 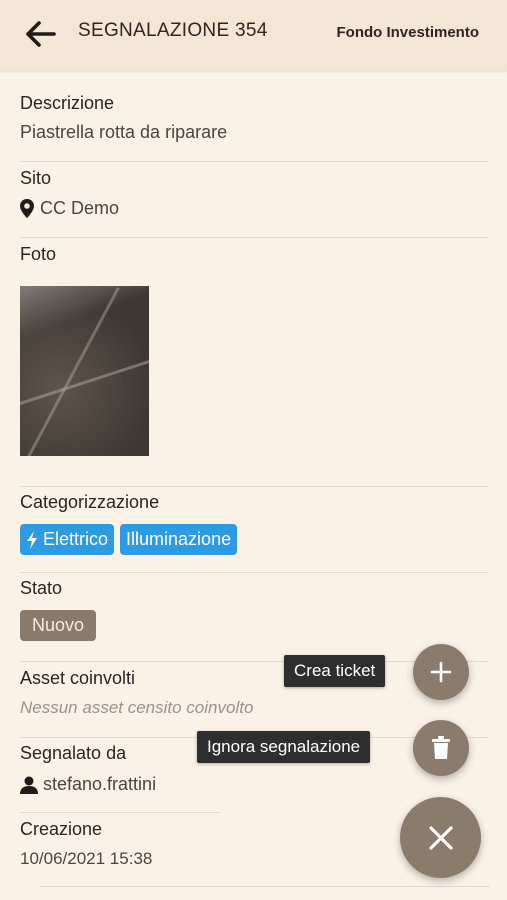 I want to click on description-section: Descrizione Piastrella rotta da riparare, so click(x=254, y=118).